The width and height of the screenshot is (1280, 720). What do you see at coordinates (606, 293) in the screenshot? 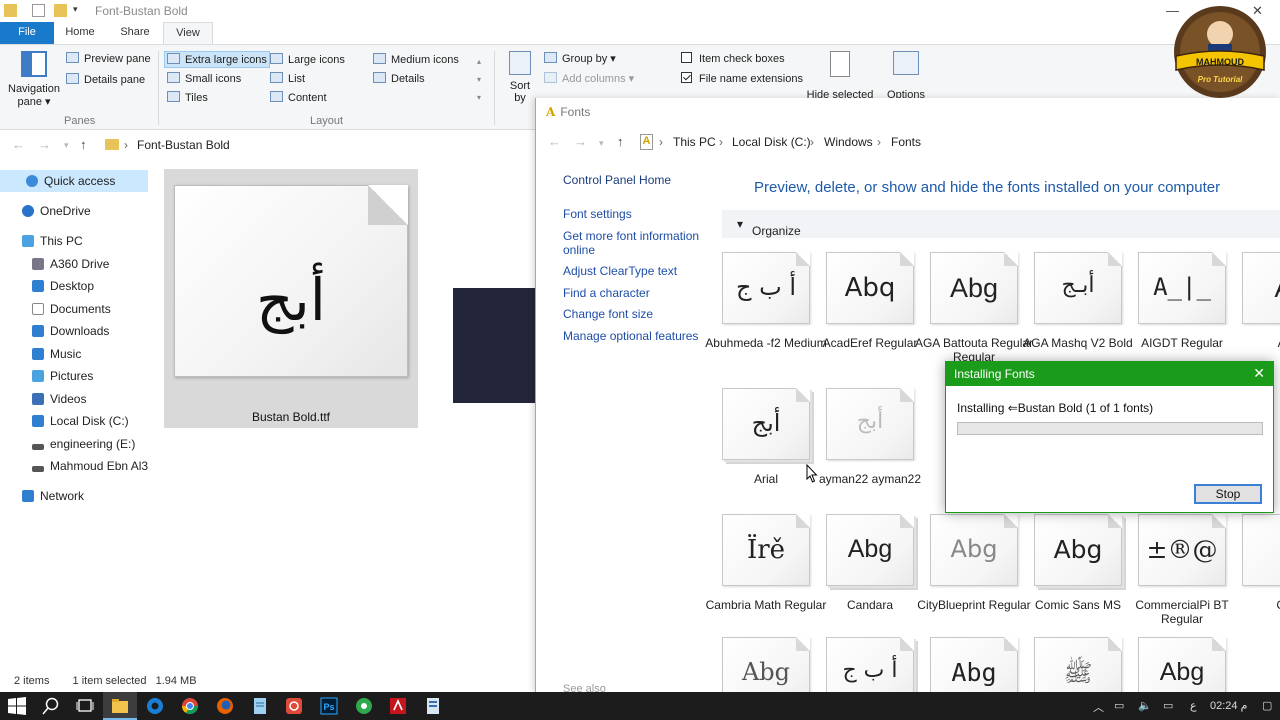
I see `find-character-link: Find a character` at bounding box center [606, 293].